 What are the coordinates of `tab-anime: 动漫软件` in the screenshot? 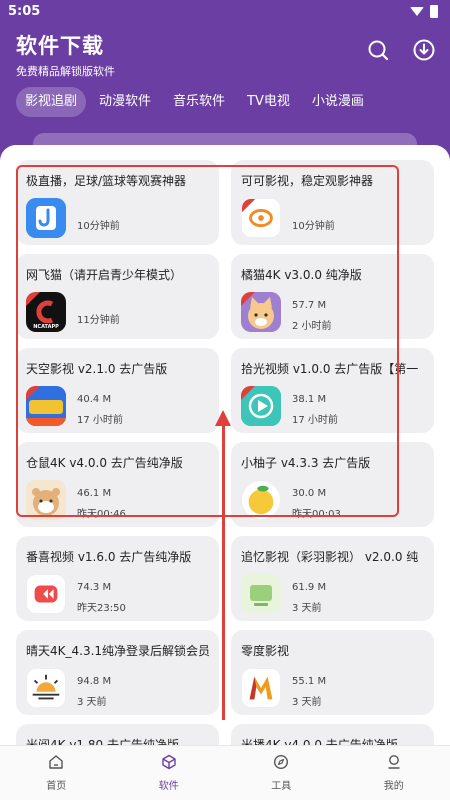 It's located at (125, 102).